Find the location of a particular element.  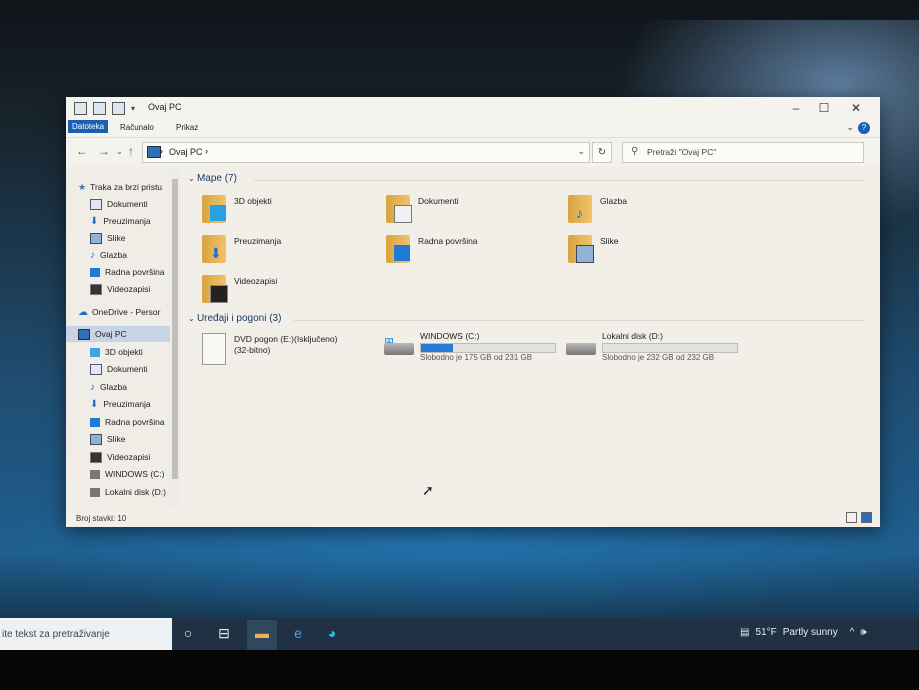

weather-widget: ▤ 51°F Partly sunny ^ 🕪 is located at coordinates (803, 632).